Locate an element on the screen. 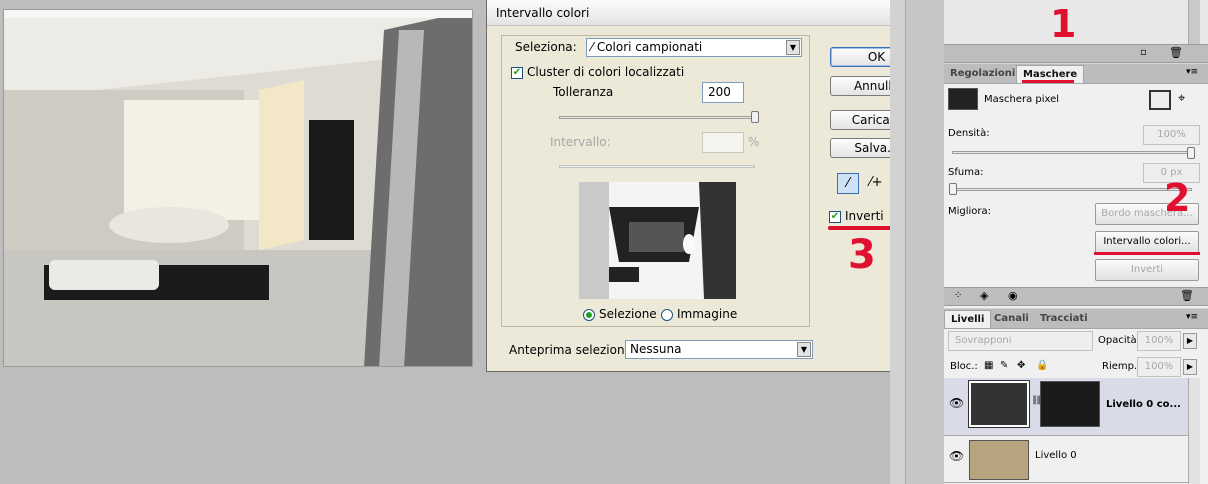  preview-mask-image is located at coordinates (657, 240).